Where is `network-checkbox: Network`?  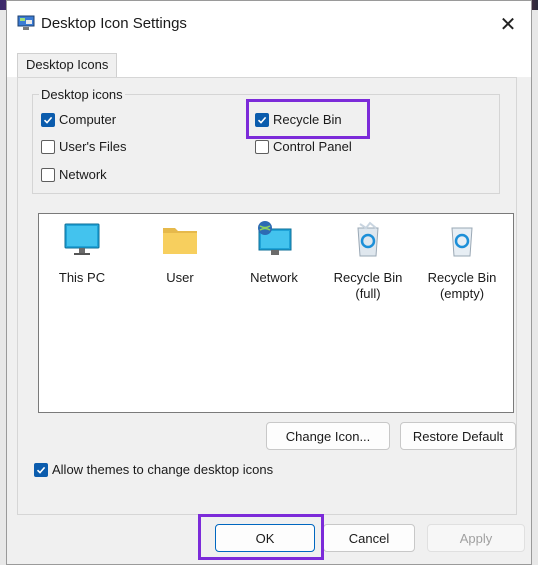
network-checkbox: Network is located at coordinates (74, 174).